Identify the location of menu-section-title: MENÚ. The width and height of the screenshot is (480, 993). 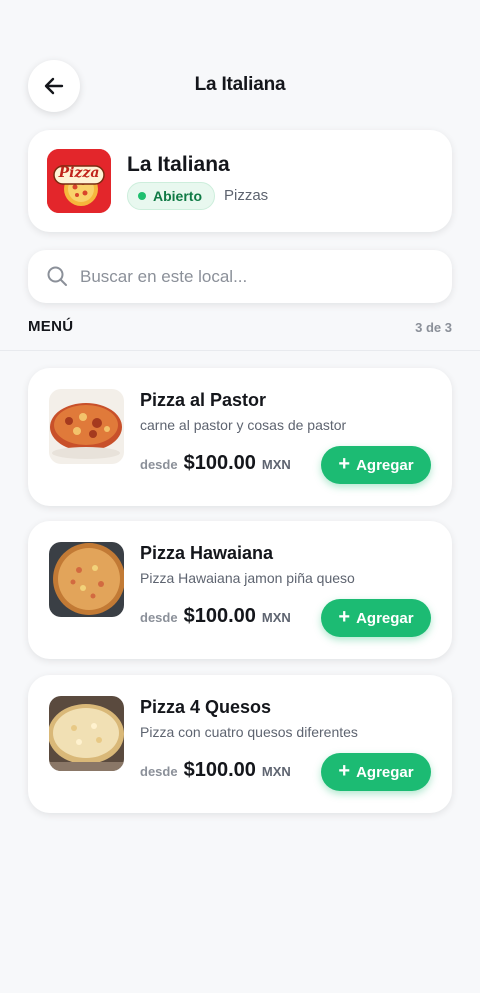
(51, 326).